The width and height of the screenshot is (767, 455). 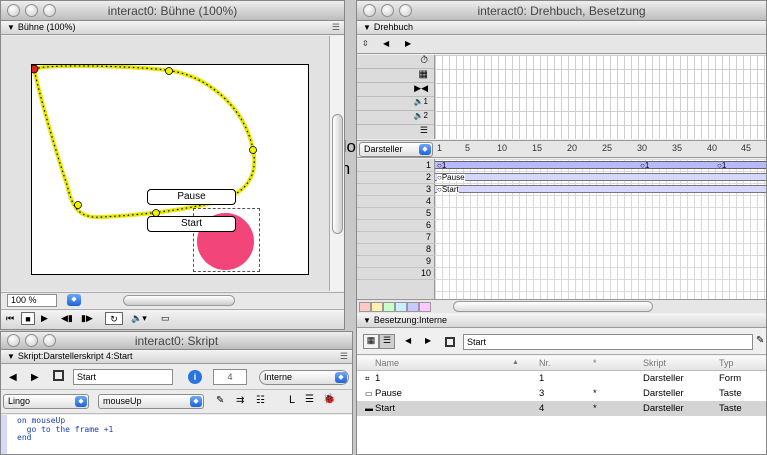 I want to click on sprite-display-select: Darsteller ◆, so click(x=396, y=149).